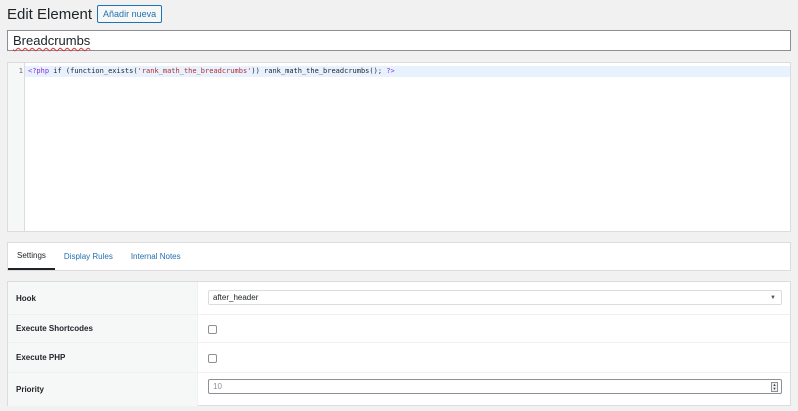 The height and width of the screenshot is (411, 798). What do you see at coordinates (51, 40) in the screenshot?
I see `element-title-value: Breadcrumbs` at bounding box center [51, 40].